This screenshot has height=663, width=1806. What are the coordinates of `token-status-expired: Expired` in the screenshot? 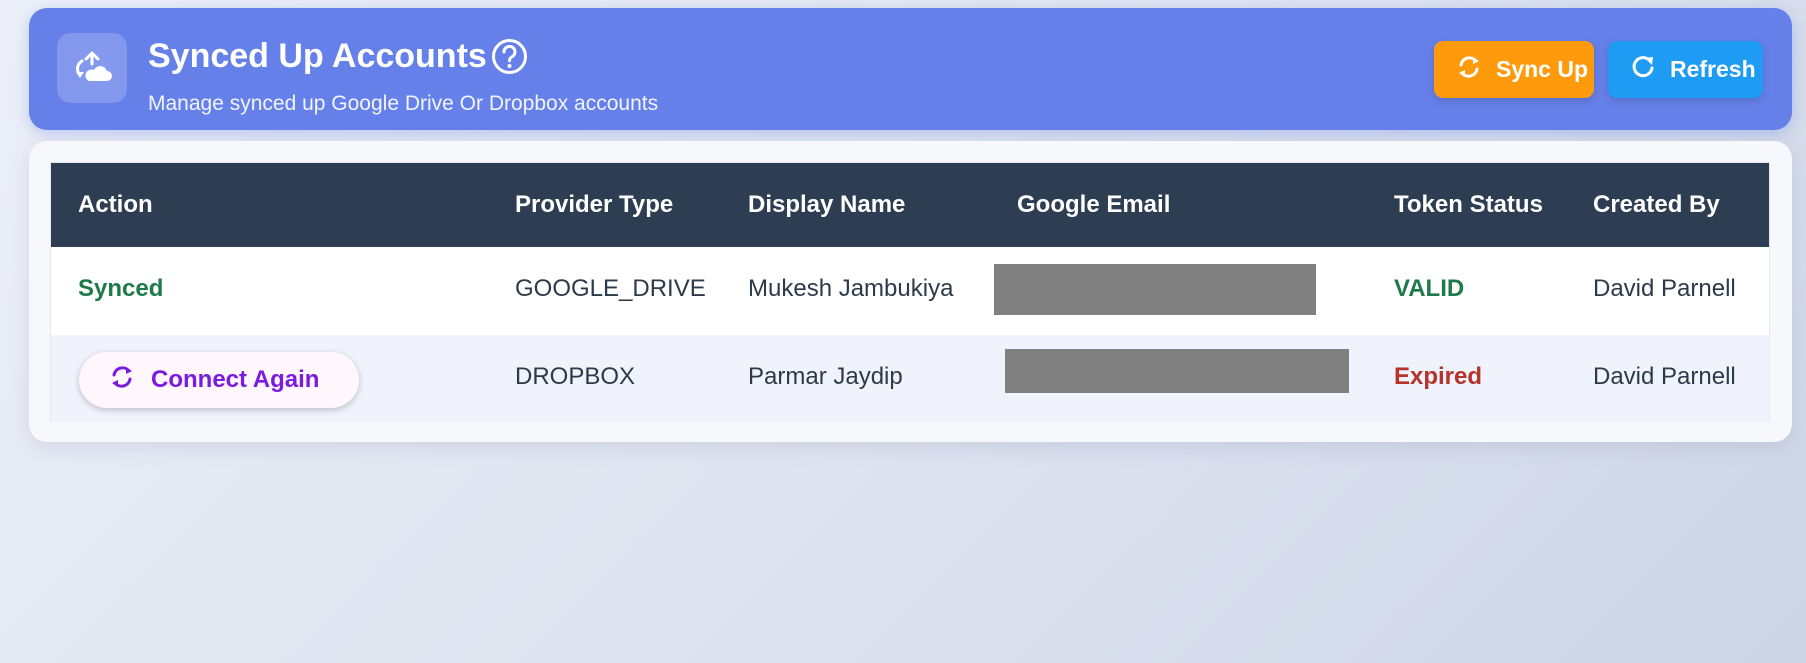 It's located at (1438, 376).